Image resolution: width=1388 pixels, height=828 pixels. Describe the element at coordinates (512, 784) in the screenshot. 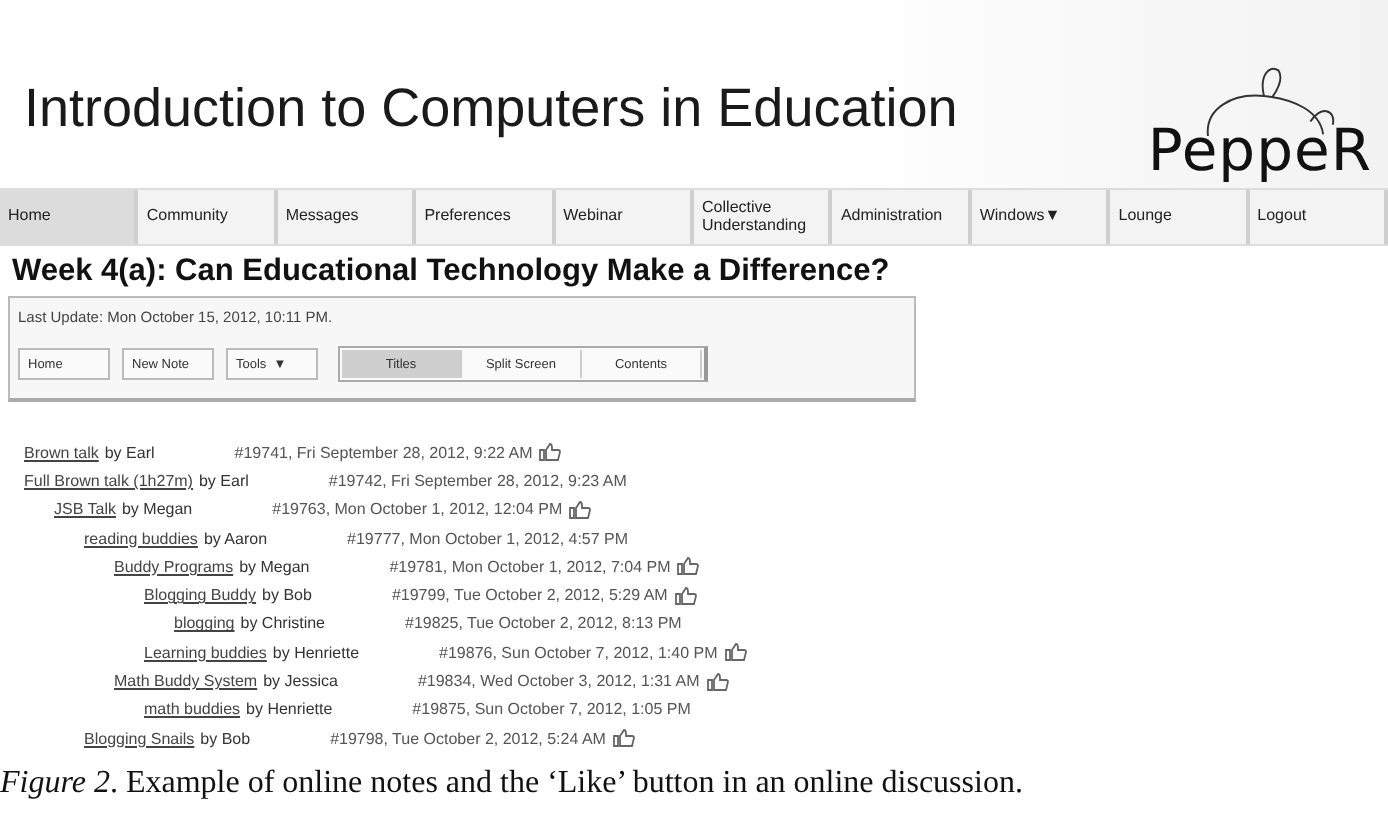

I see `figure-caption: Figure 2. Example of online notes and the ‘Like’ button in an online discussion.` at that location.